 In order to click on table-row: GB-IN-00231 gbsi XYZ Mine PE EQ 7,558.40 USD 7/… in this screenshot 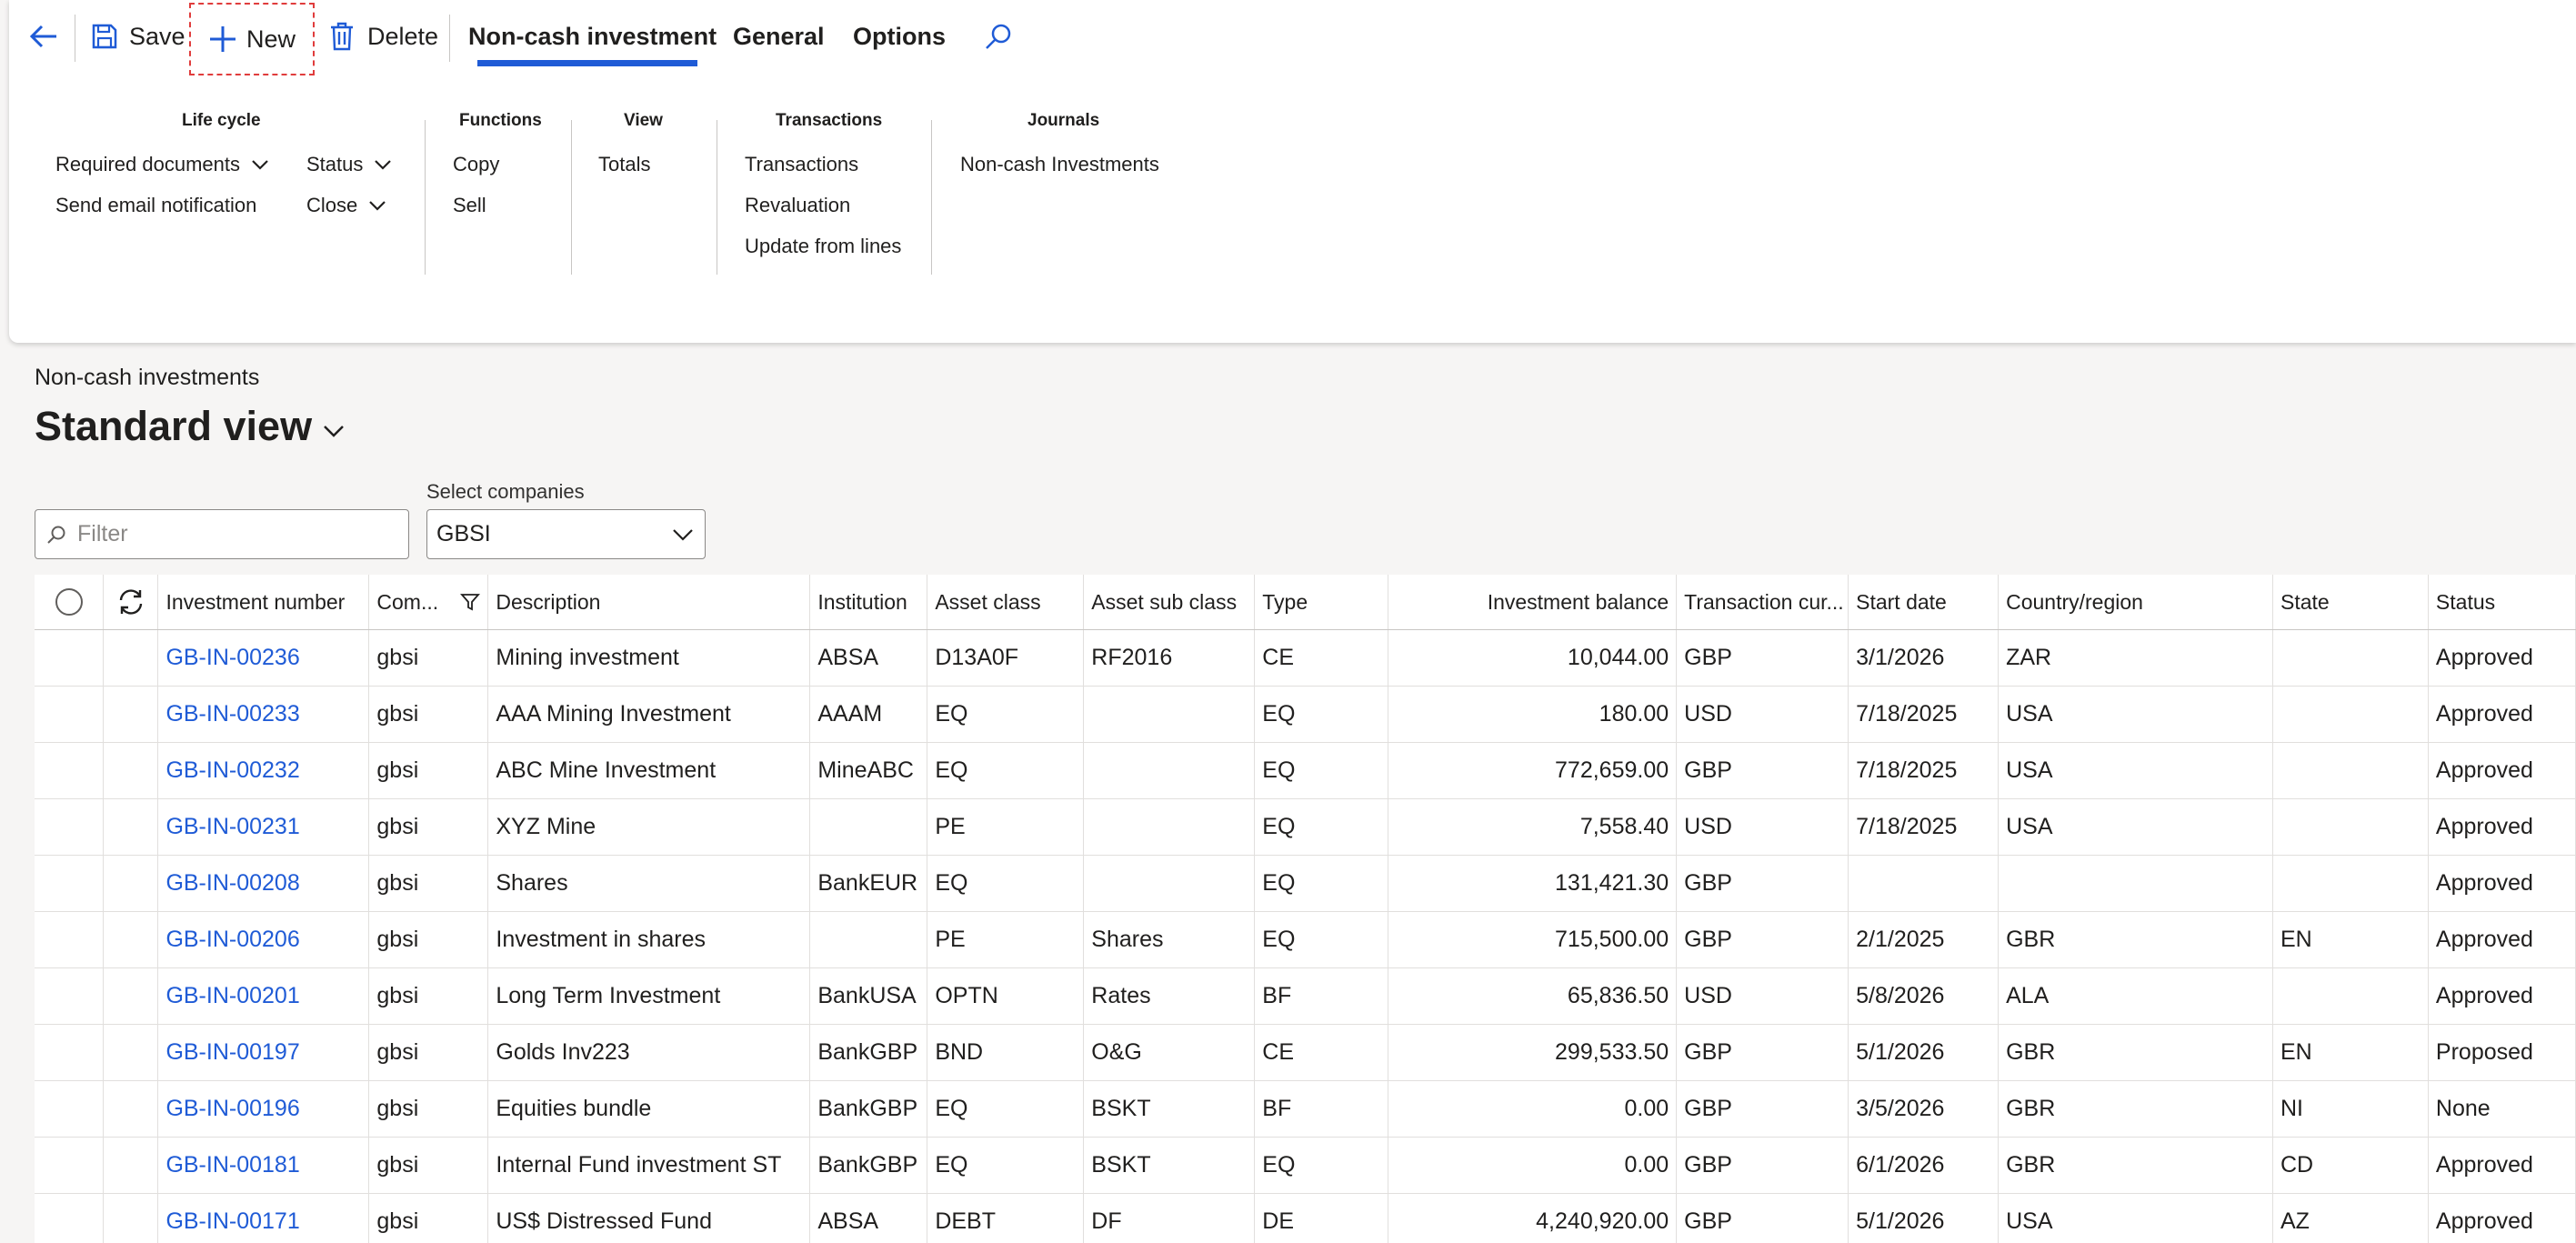, I will do `click(1305, 827)`.